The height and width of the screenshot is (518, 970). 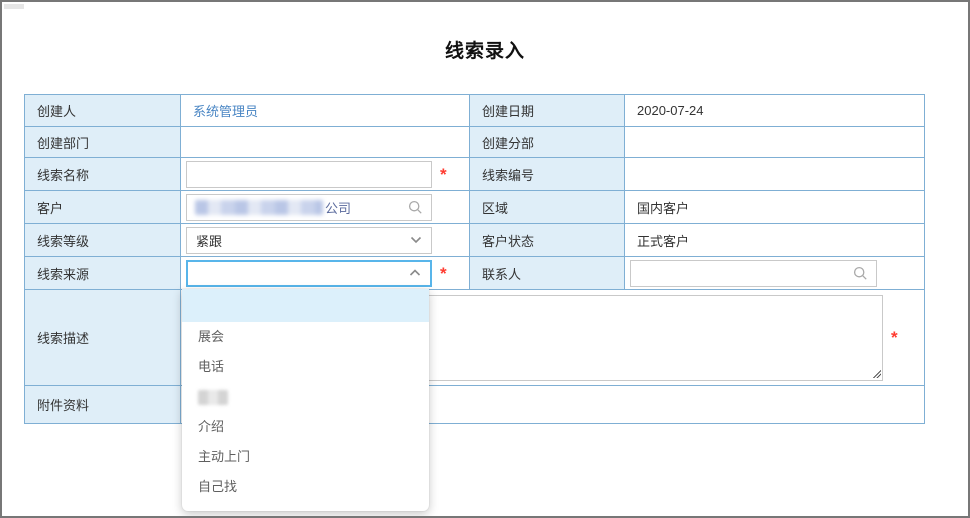 I want to click on create-date-value: 2020-07-24, so click(x=670, y=110).